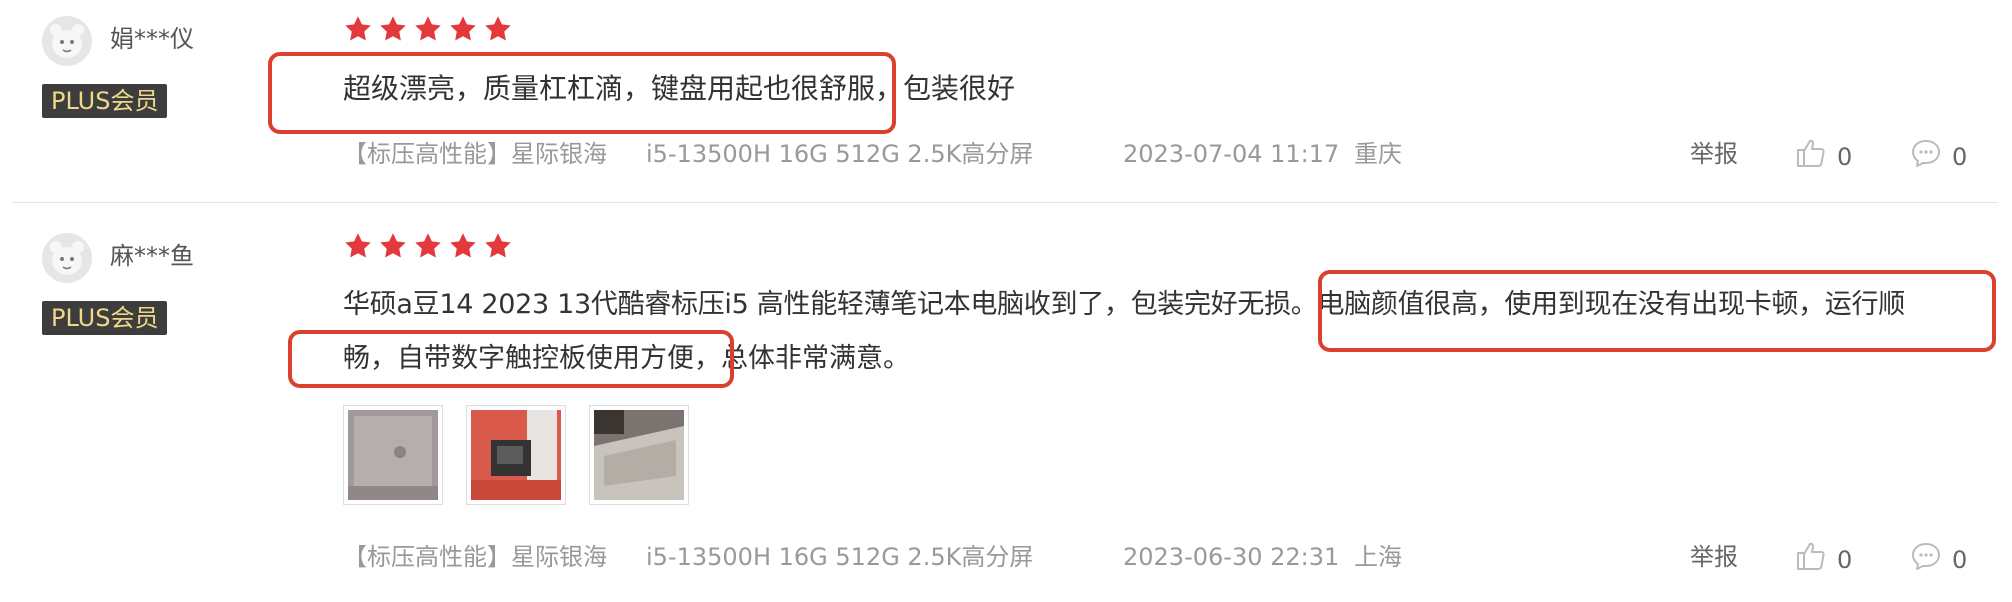 Image resolution: width=2012 pixels, height=602 pixels. Describe the element at coordinates (1378, 557) in the screenshot. I see `review-location: 上海` at that location.